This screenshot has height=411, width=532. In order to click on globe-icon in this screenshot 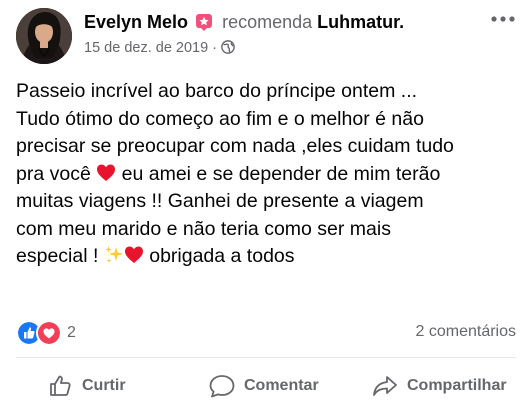, I will do `click(228, 47)`.